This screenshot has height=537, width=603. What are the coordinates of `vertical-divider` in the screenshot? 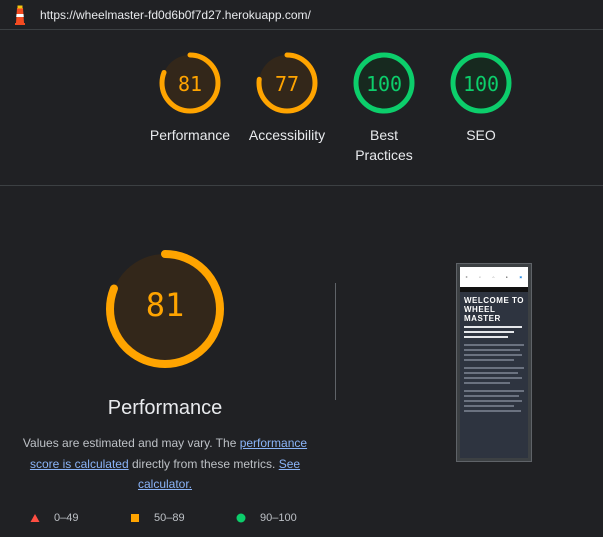 It's located at (335, 341).